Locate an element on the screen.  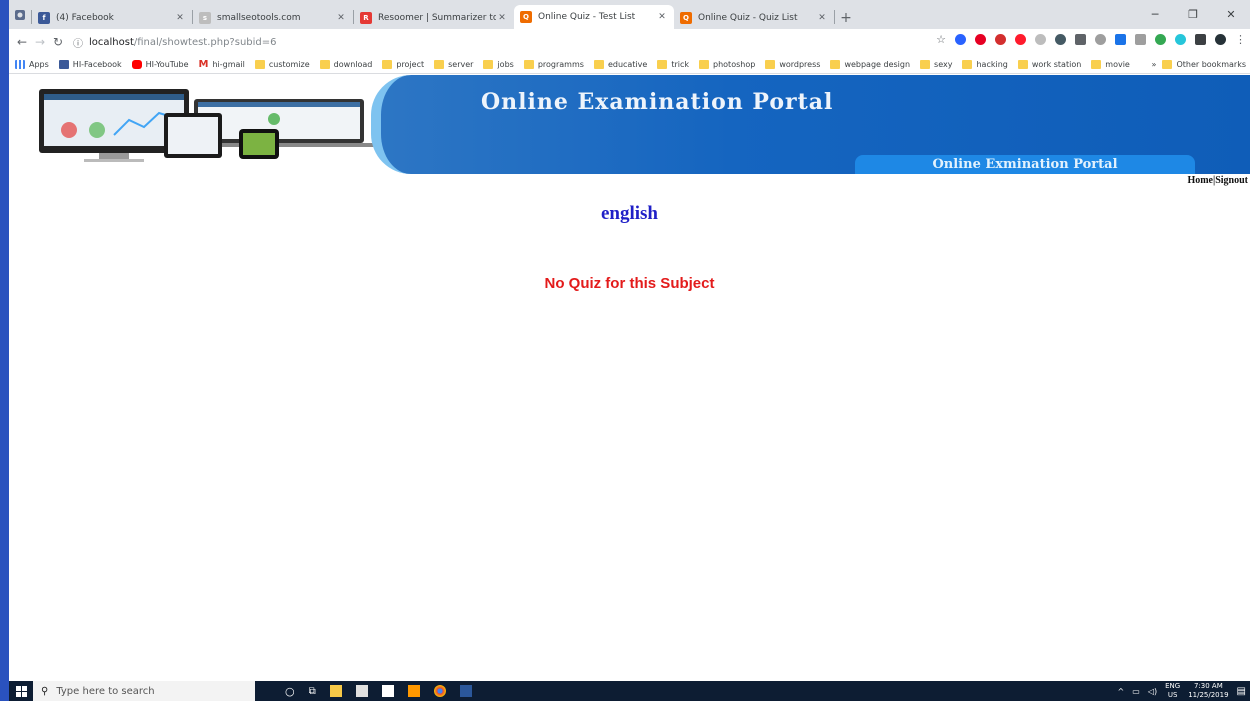
bookmark-folder: hacking is located at coordinates (985, 64).